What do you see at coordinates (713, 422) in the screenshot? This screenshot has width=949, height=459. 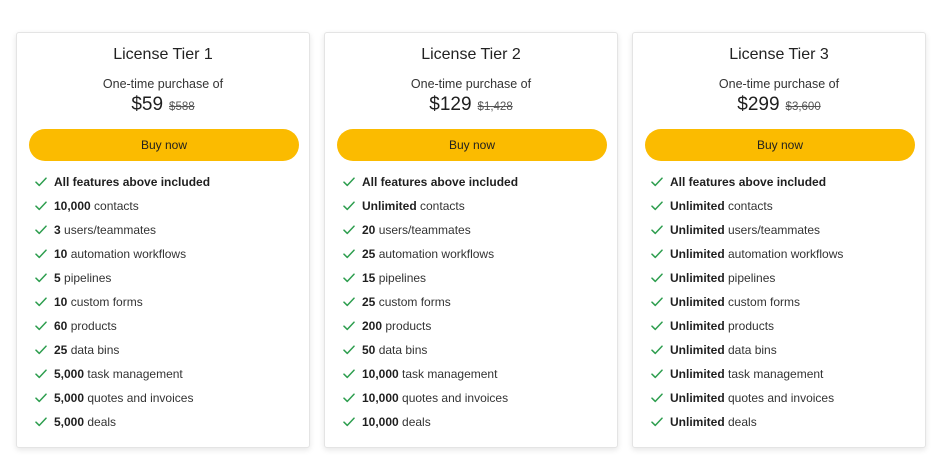 I see `feature-text: Unlimited deals` at bounding box center [713, 422].